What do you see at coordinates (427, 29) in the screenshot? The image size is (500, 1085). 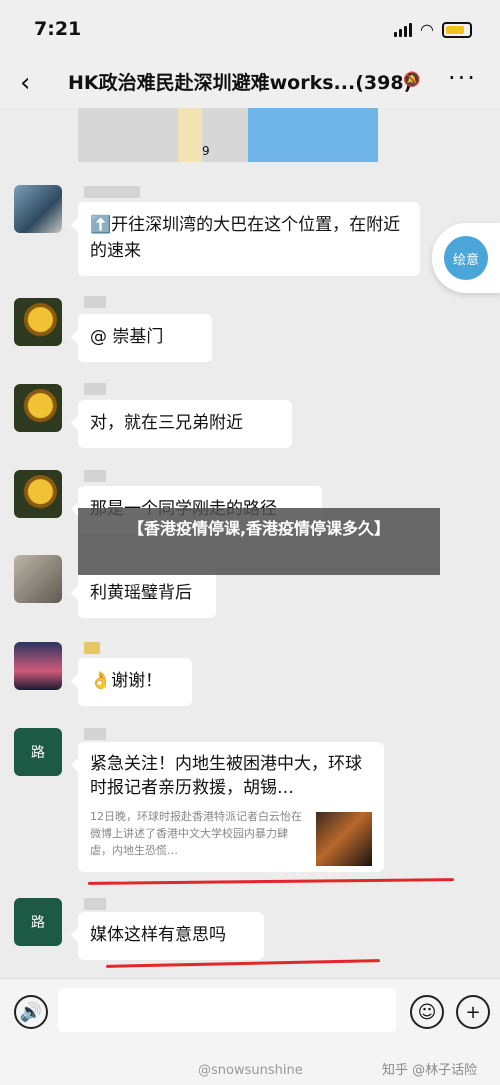 I see `wifi-icon: ◠` at bounding box center [427, 29].